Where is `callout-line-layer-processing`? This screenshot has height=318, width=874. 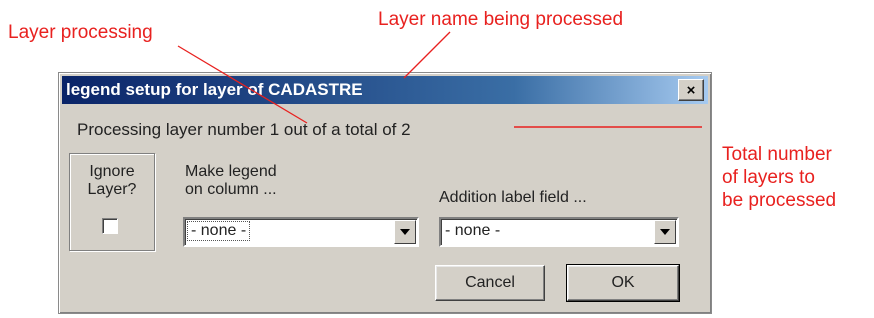
callout-line-layer-processing is located at coordinates (242, 84).